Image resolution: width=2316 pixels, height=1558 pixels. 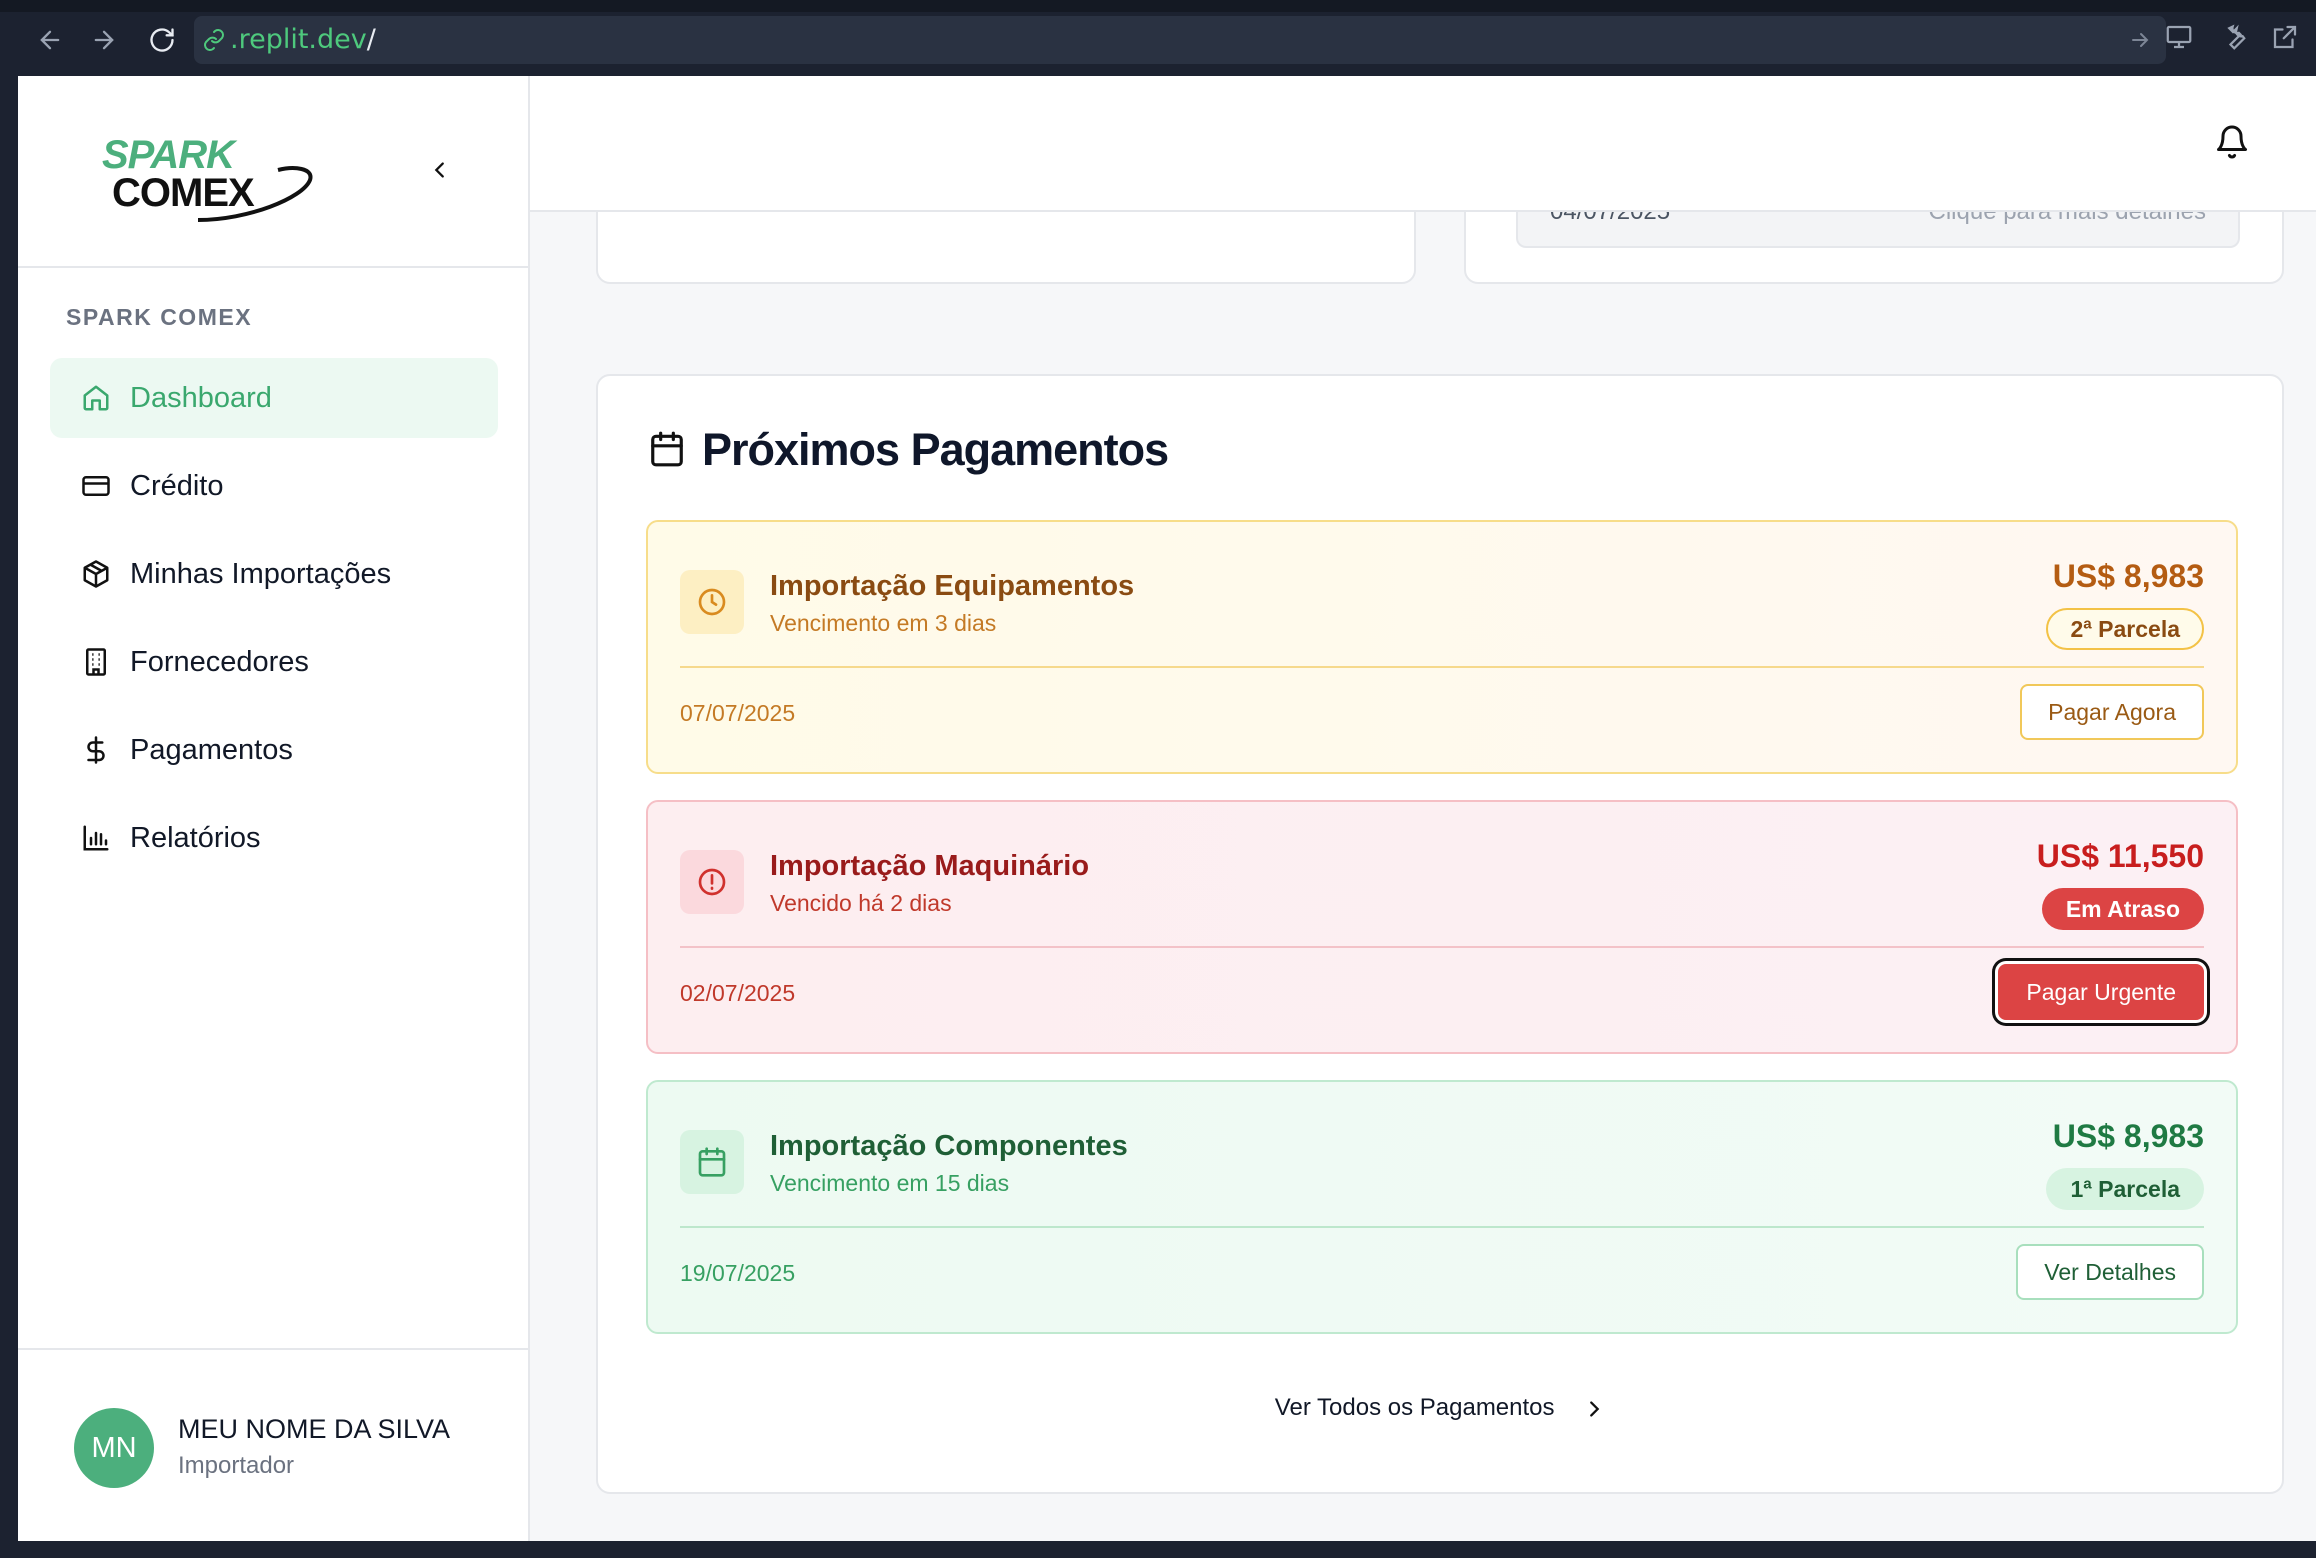 I want to click on bell-icon, so click(x=2232, y=142).